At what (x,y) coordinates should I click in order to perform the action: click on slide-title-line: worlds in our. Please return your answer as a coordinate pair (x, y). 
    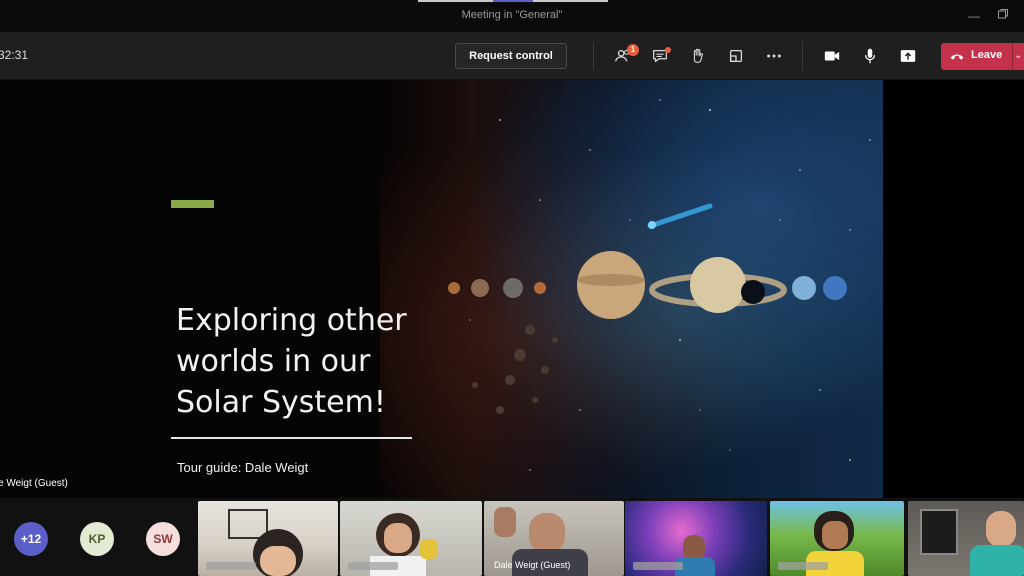
    Looking at the image, I should click on (273, 361).